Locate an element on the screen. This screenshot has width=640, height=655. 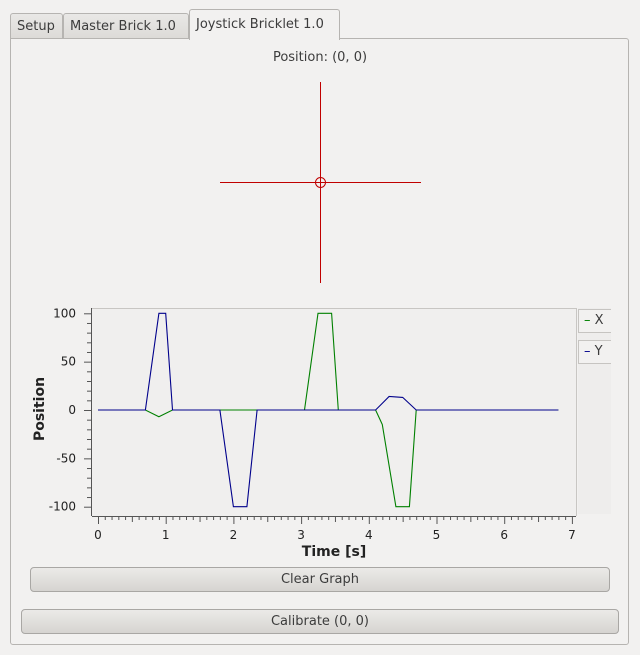
x-tick-label: 1 is located at coordinates (166, 535).